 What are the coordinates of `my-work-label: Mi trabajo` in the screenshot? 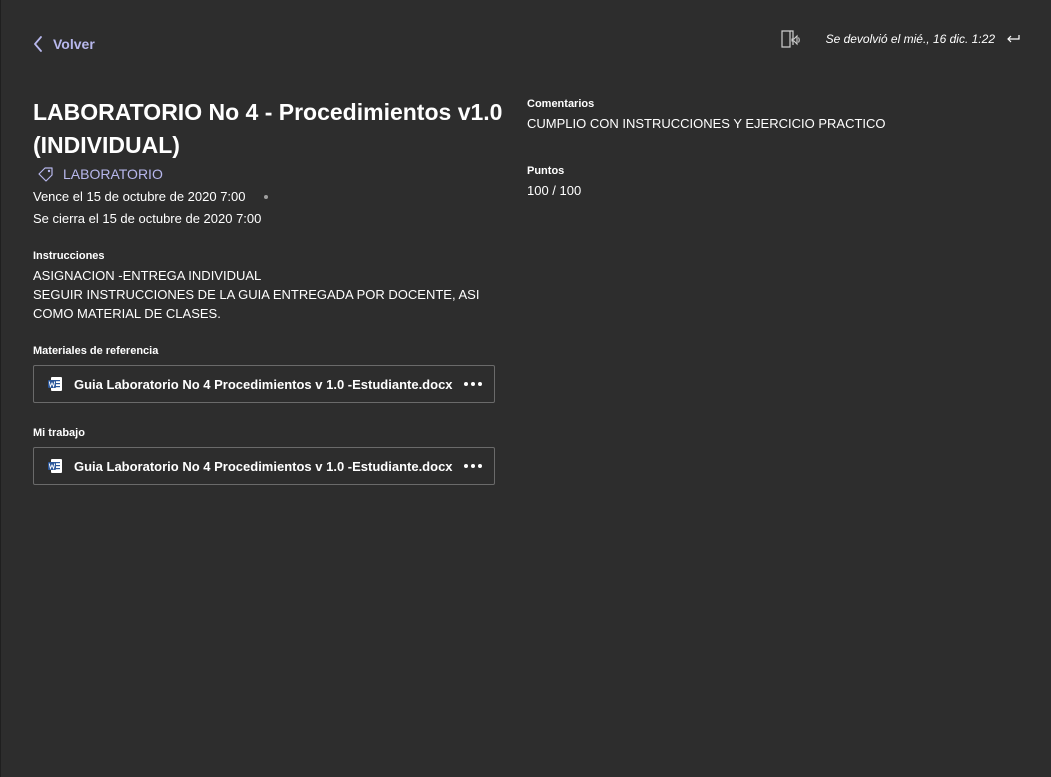 It's located at (59, 433).